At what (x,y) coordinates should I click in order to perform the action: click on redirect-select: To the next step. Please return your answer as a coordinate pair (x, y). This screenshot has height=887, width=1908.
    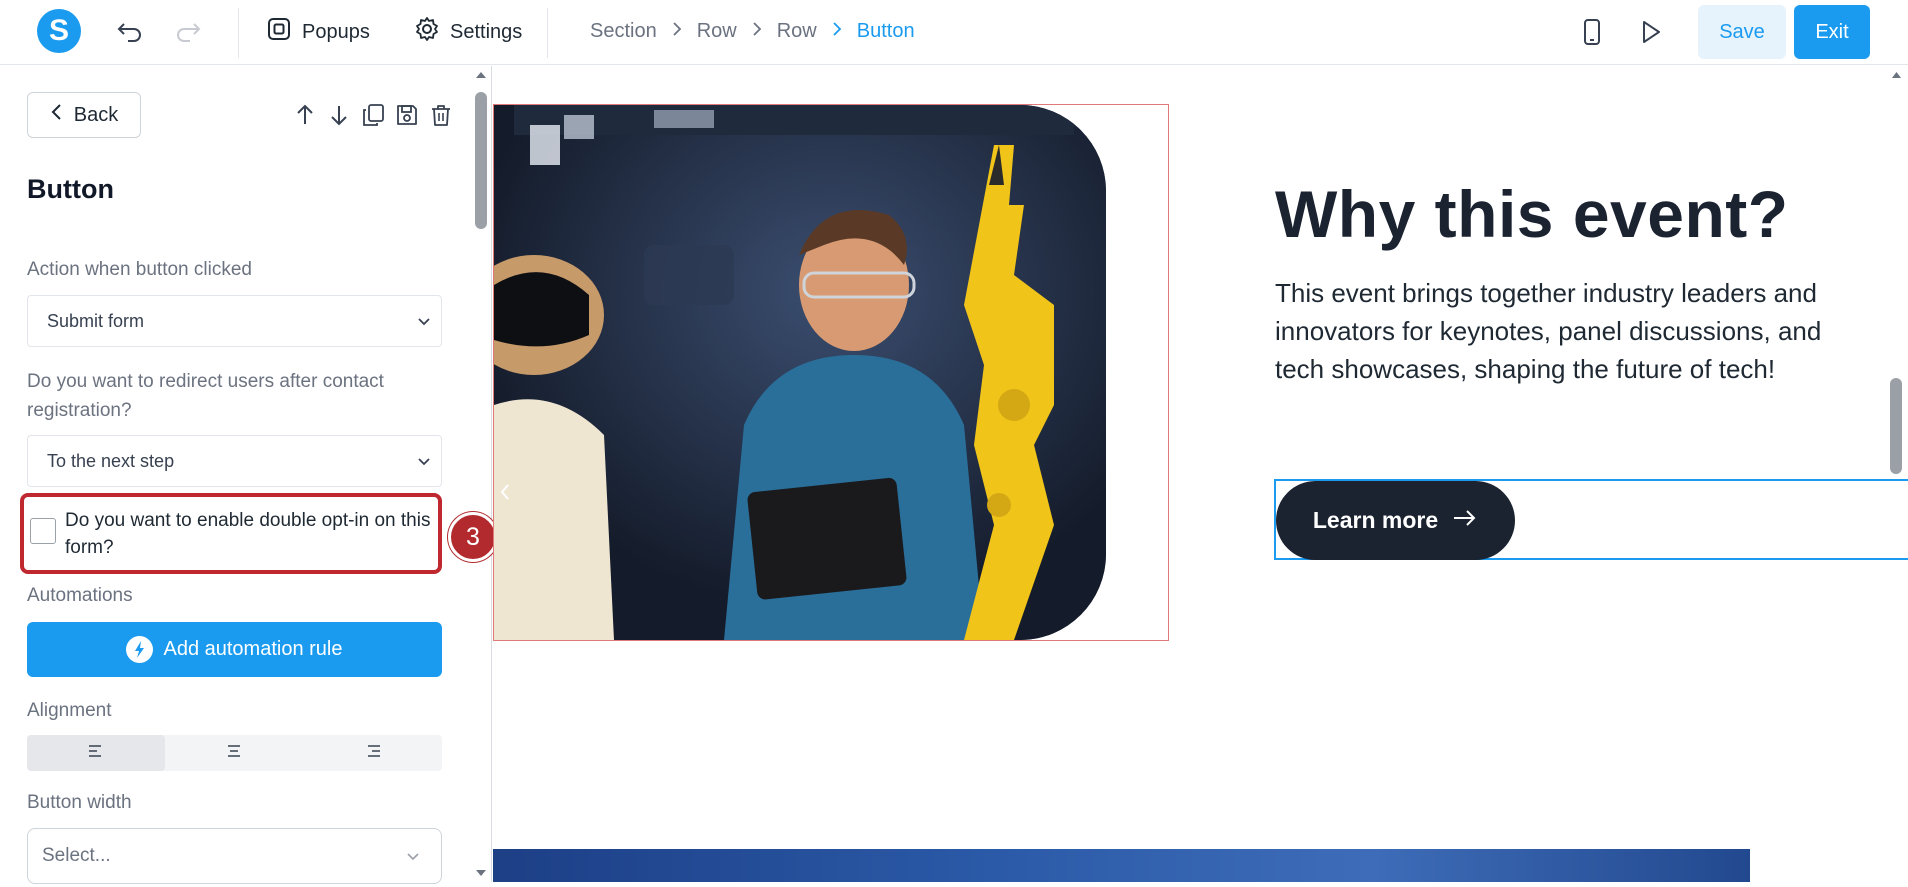
    Looking at the image, I should click on (234, 461).